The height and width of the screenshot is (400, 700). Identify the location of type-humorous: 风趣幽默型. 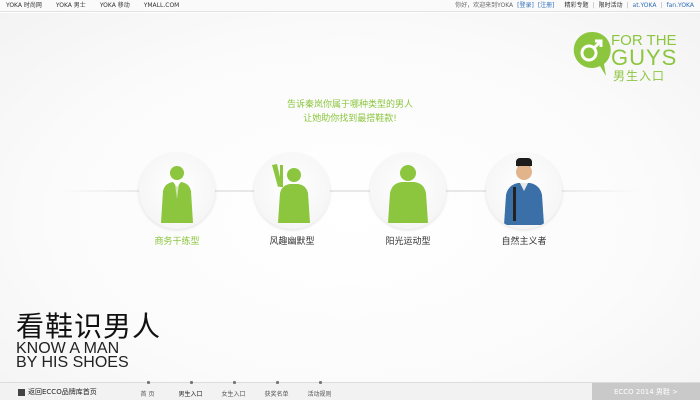
(292, 200).